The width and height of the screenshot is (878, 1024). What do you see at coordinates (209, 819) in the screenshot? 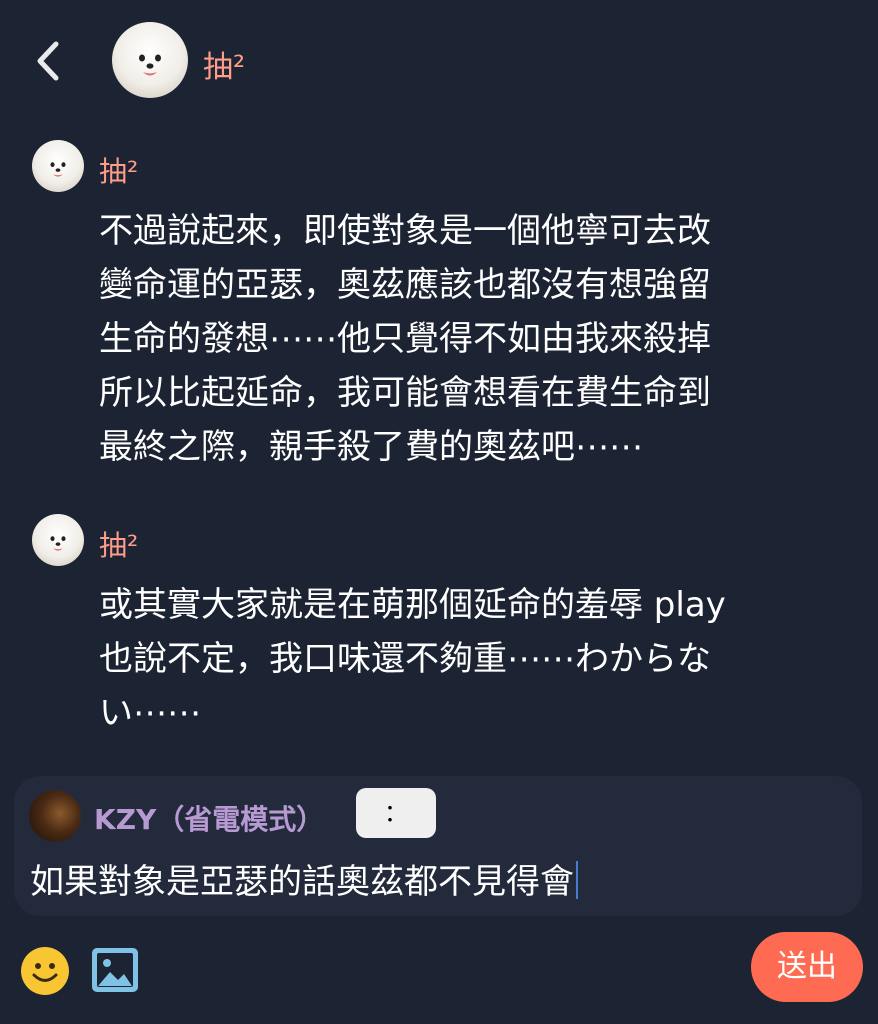
I see `user-name: KZY（省電模式）` at bounding box center [209, 819].